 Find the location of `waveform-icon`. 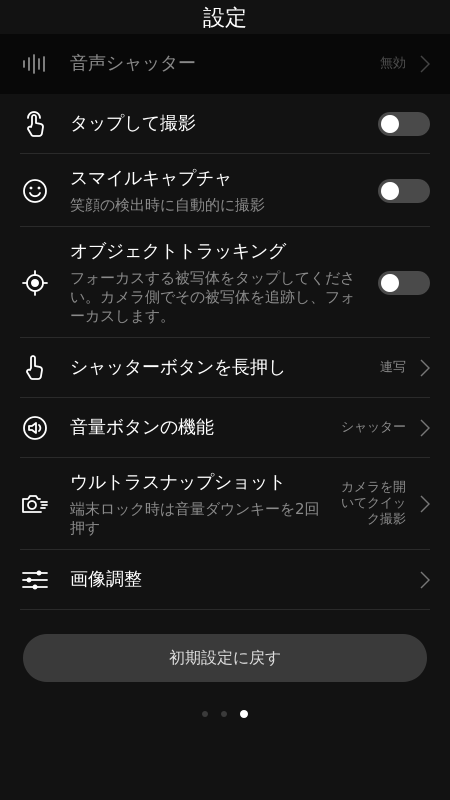

waveform-icon is located at coordinates (35, 64).